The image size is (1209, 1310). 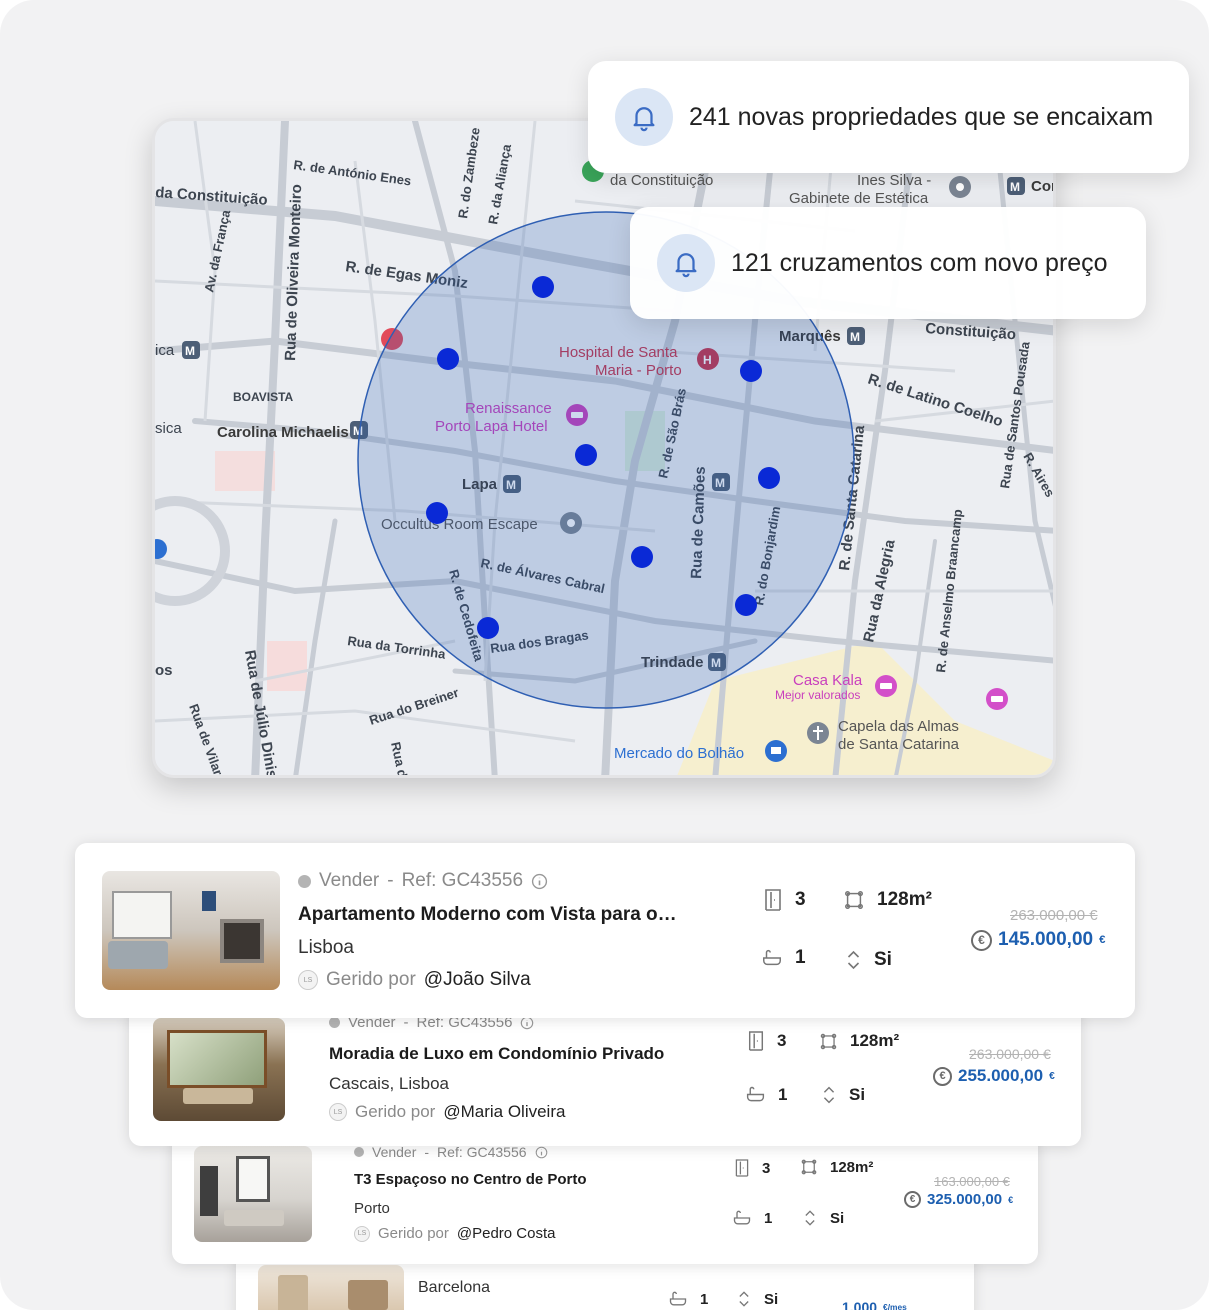 What do you see at coordinates (874, 1304) in the screenshot?
I see `listing-price: 1.000 €/mes` at bounding box center [874, 1304].